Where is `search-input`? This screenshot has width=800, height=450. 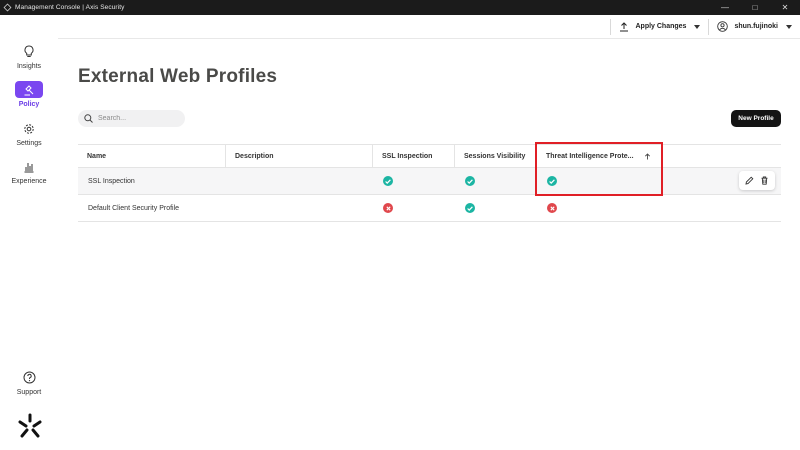 search-input is located at coordinates (138, 118).